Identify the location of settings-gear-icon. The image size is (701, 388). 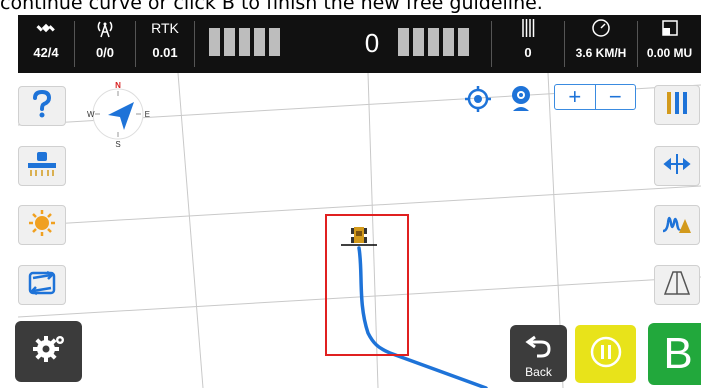
(49, 351).